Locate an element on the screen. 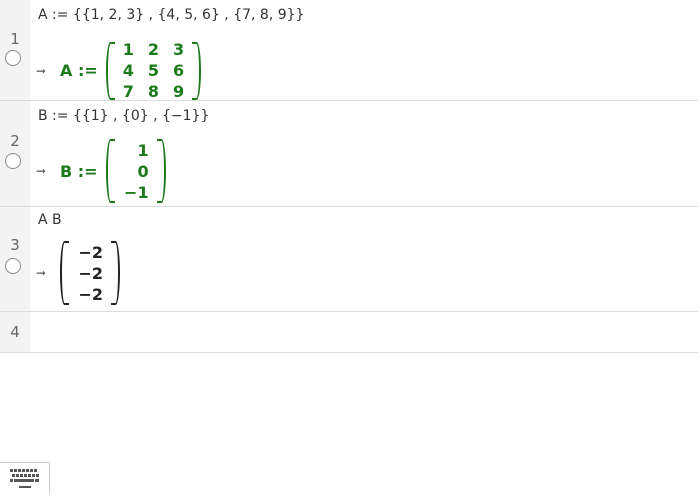 Image resolution: width=700 pixels, height=500 pixels. matrix-grid: 1 2 3 4 5 6 7 8 9 is located at coordinates (153, 70).